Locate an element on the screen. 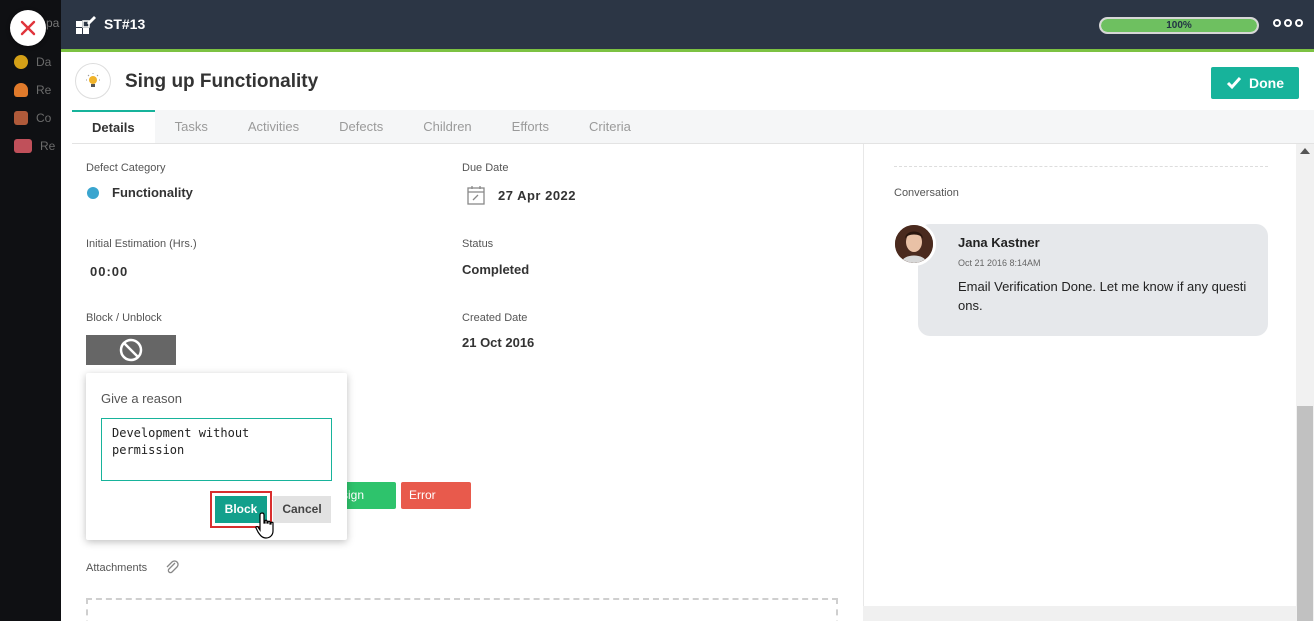  check-icon is located at coordinates (1234, 83).